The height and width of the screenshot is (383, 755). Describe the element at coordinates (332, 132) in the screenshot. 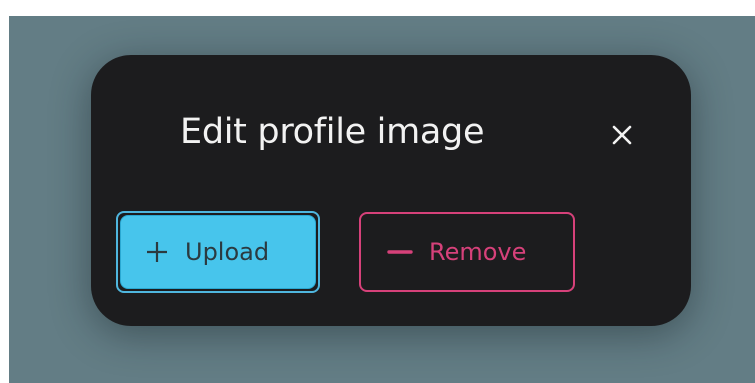

I see `dialog-title: Edit profile image` at that location.